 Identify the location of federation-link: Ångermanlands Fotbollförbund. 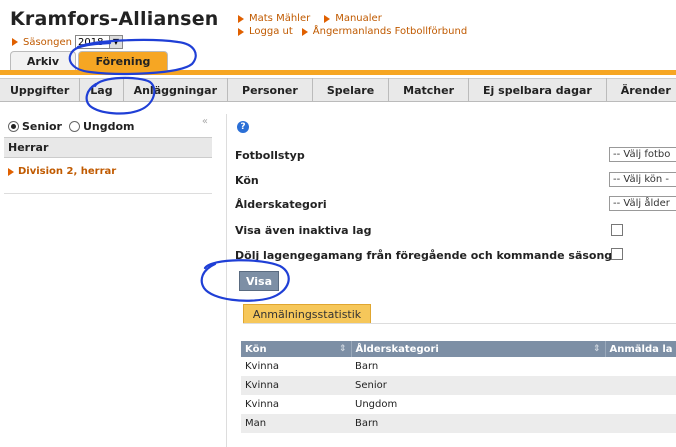
(390, 31).